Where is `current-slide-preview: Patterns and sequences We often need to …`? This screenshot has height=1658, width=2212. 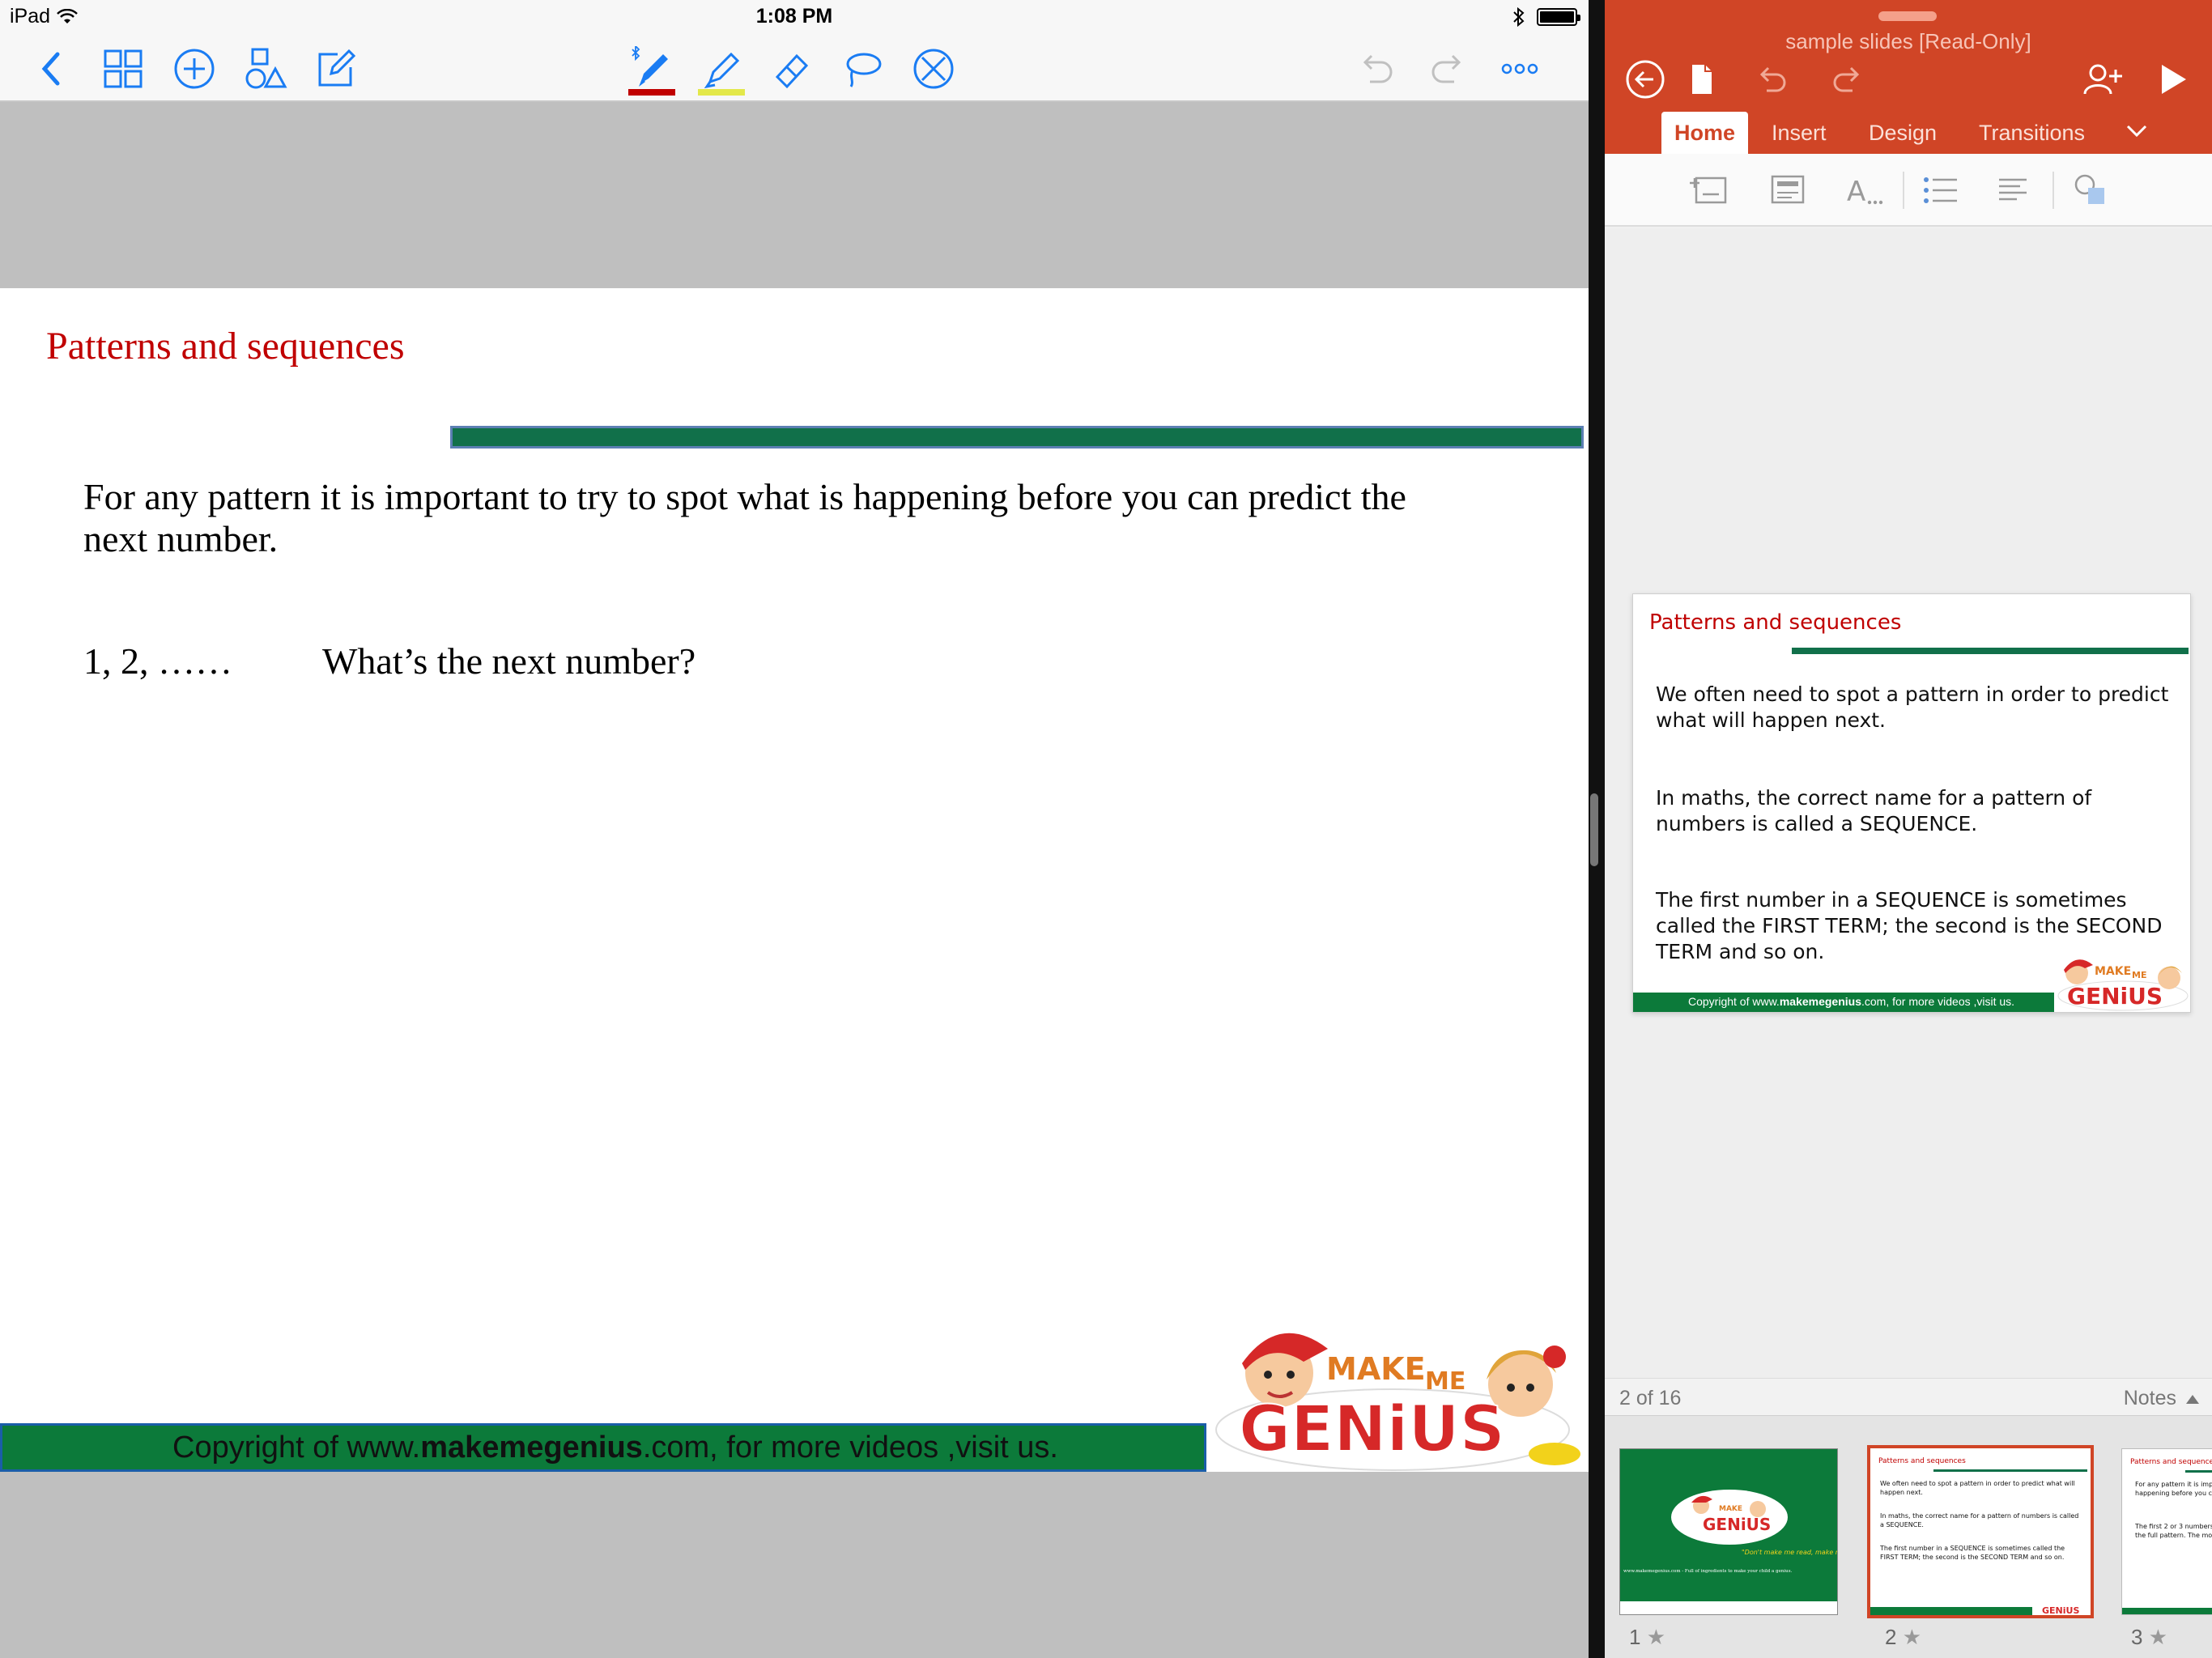
current-slide-preview: Patterns and sequences We often need to … is located at coordinates (1912, 803).